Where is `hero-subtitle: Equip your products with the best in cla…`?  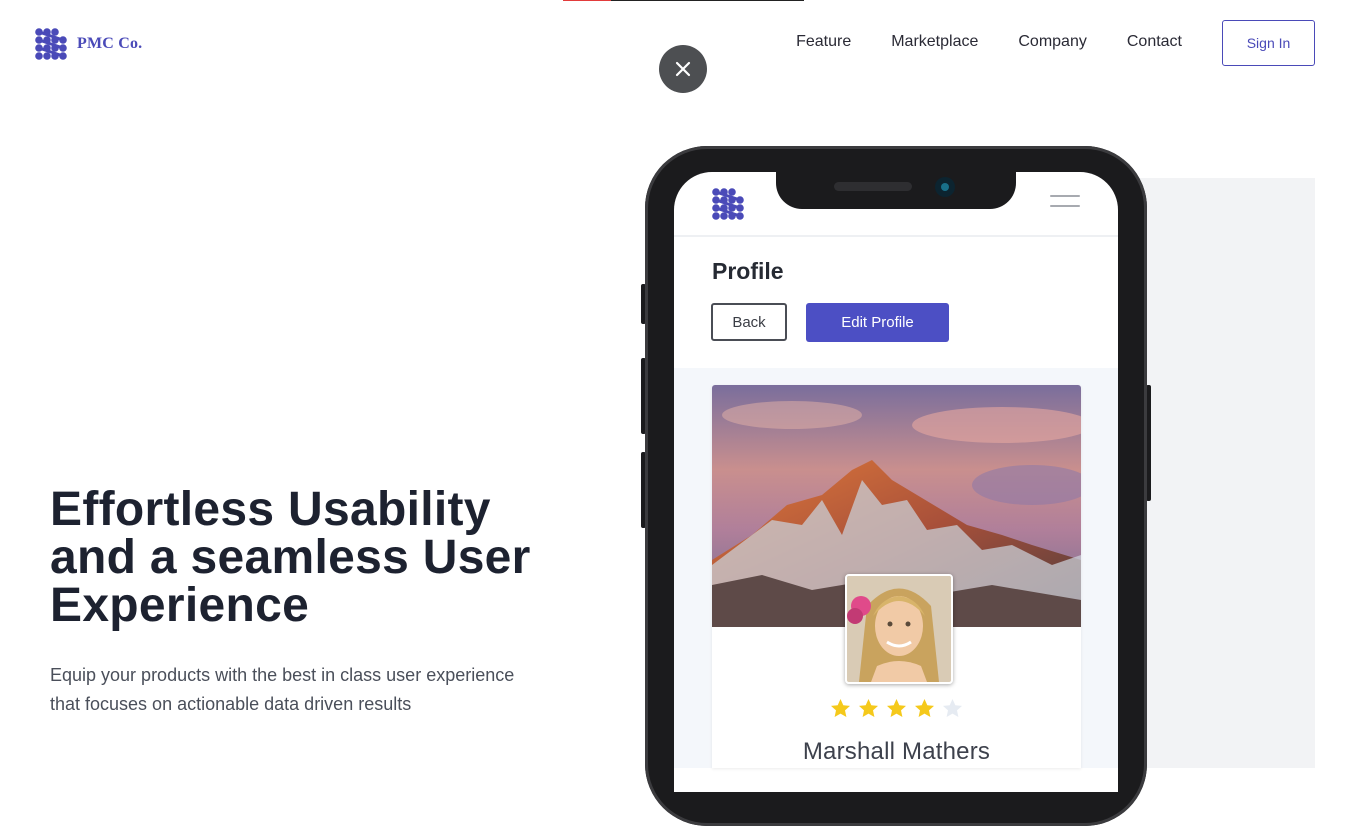
hero-subtitle: Equip your products with the best in cla… is located at coordinates (282, 689).